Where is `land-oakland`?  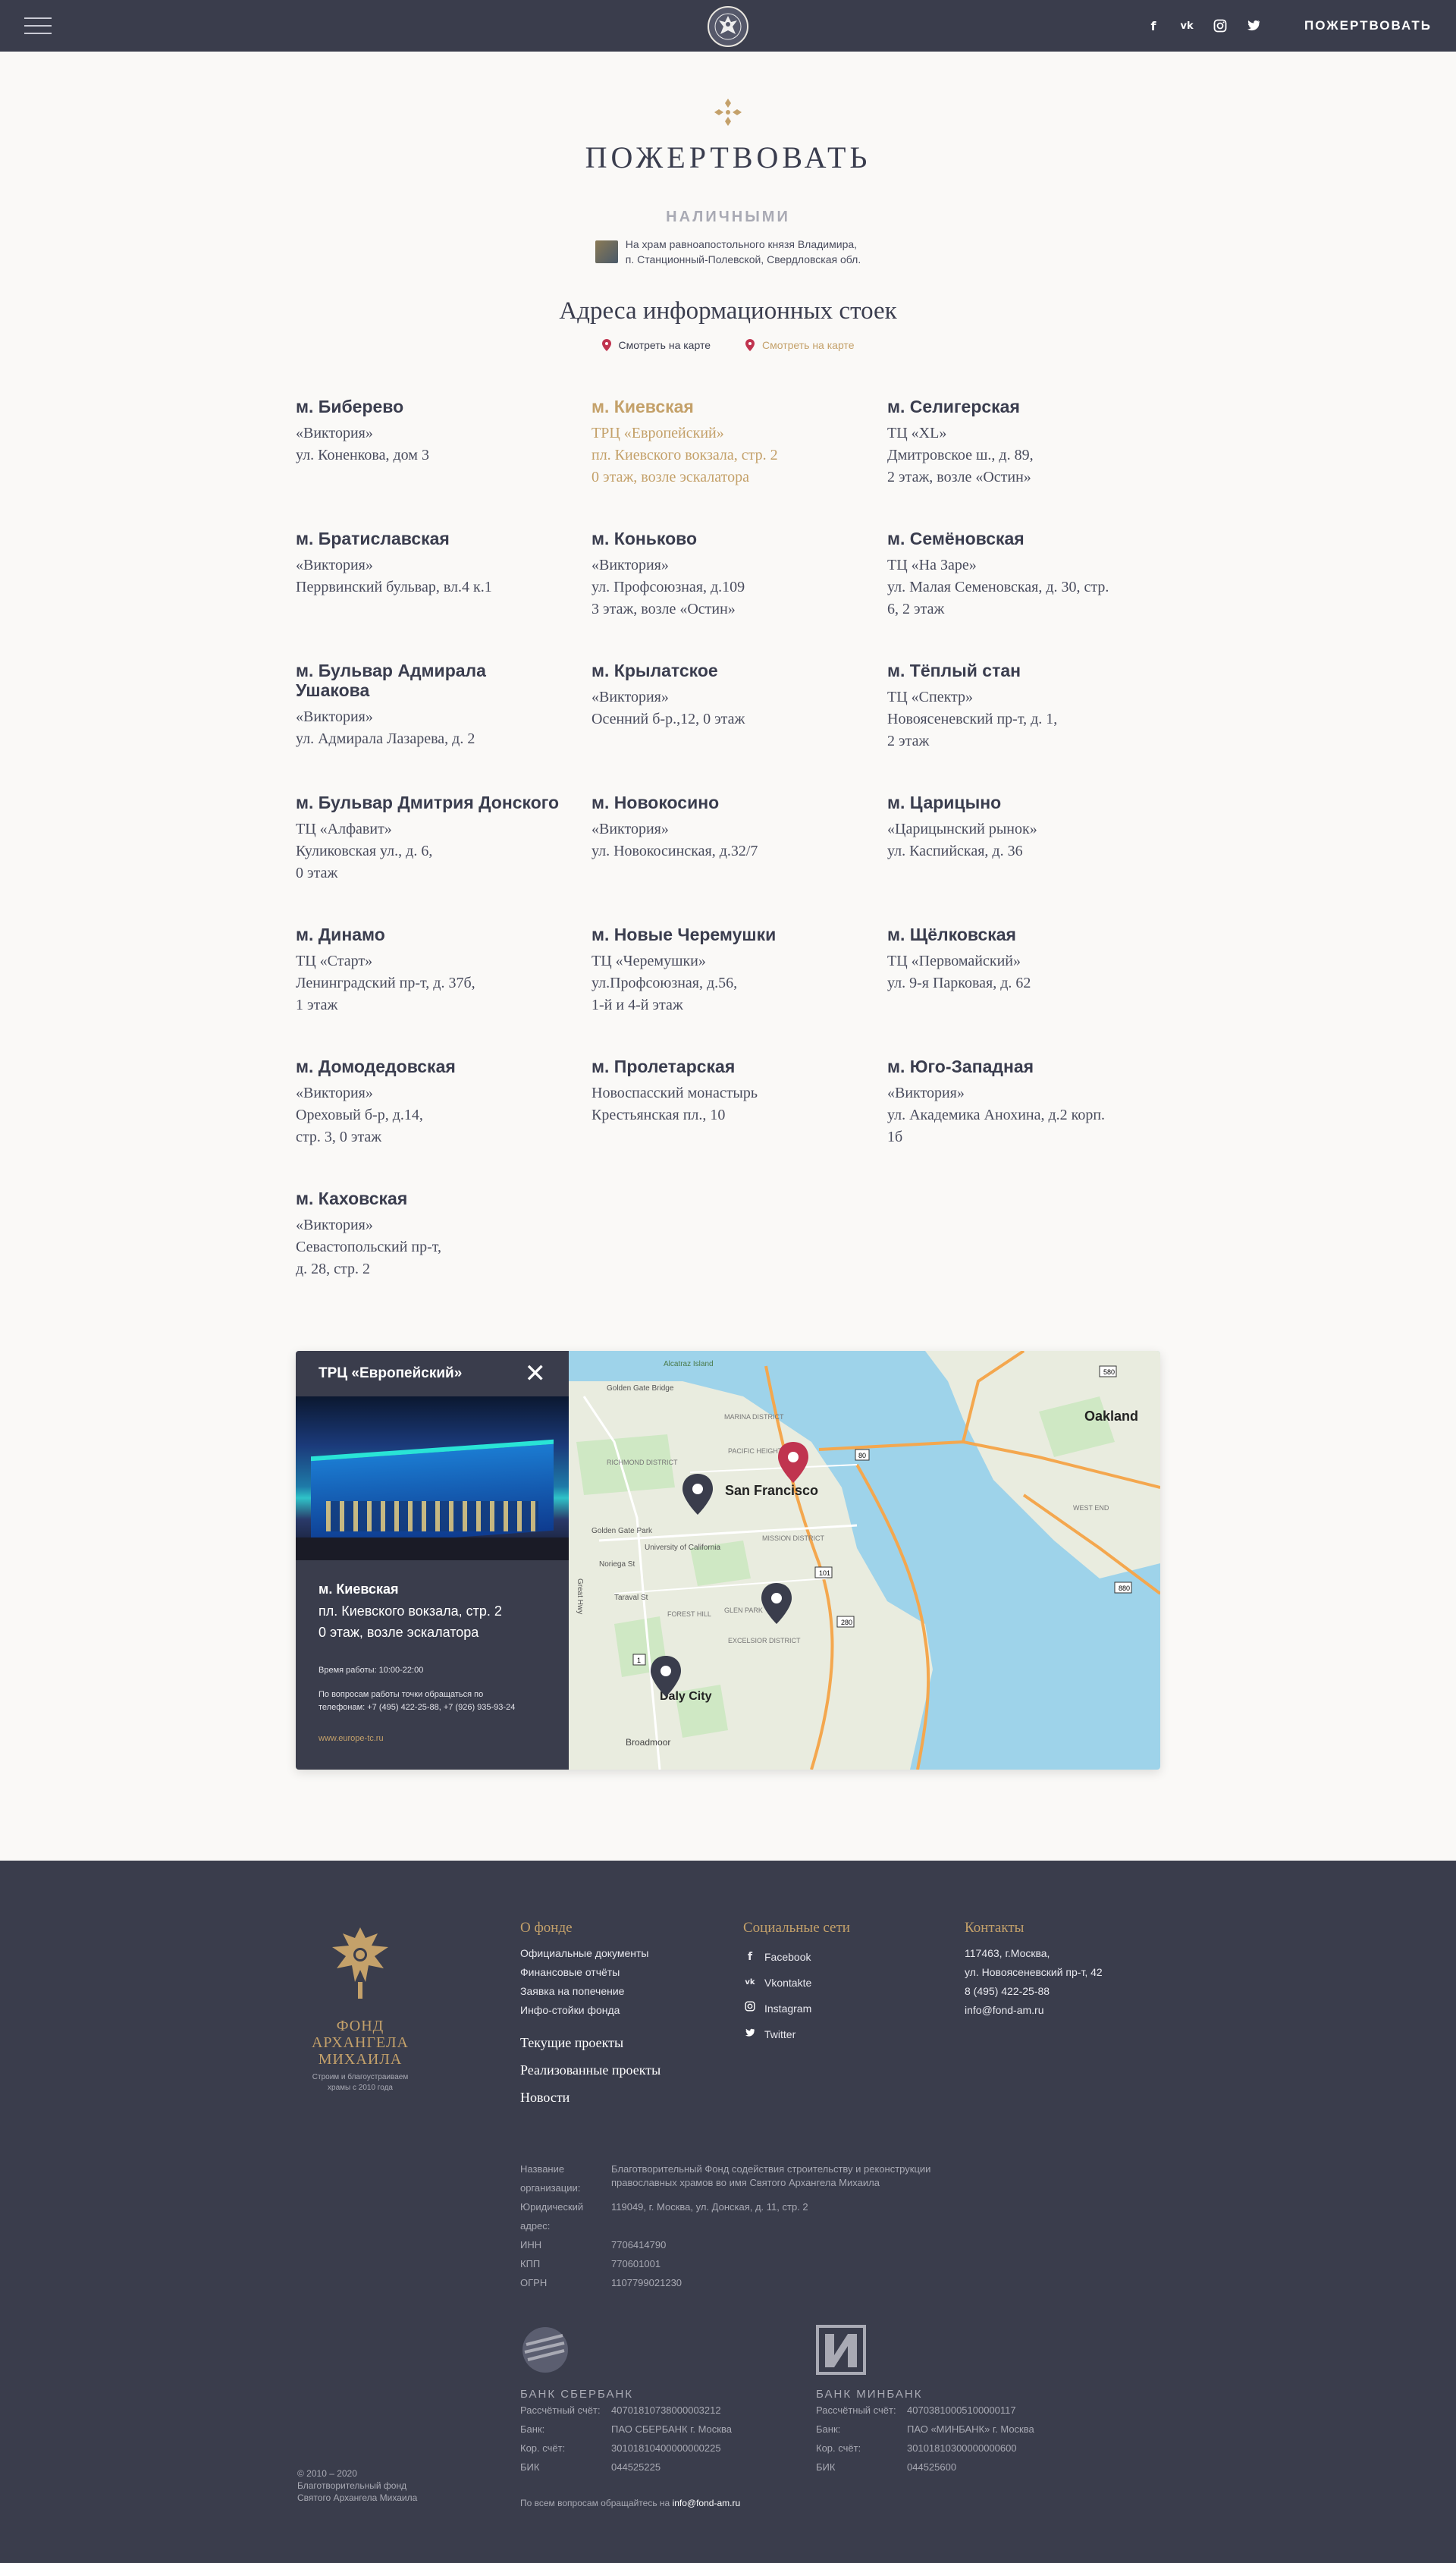
land-oakland is located at coordinates (1042, 1465).